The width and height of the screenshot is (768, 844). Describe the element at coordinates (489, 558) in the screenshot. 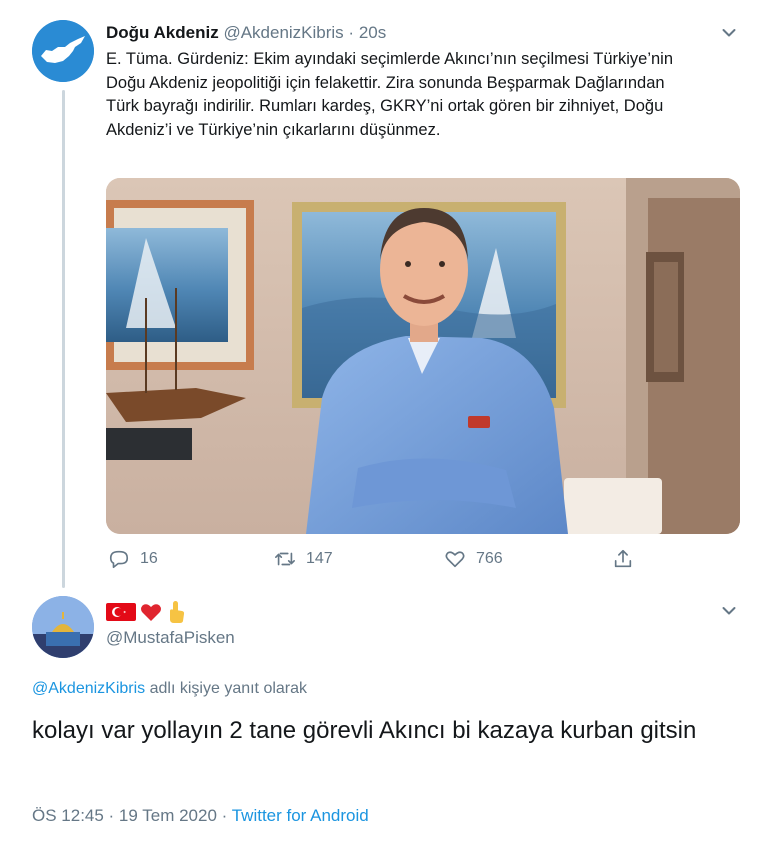

I see `like-count: 766` at that location.